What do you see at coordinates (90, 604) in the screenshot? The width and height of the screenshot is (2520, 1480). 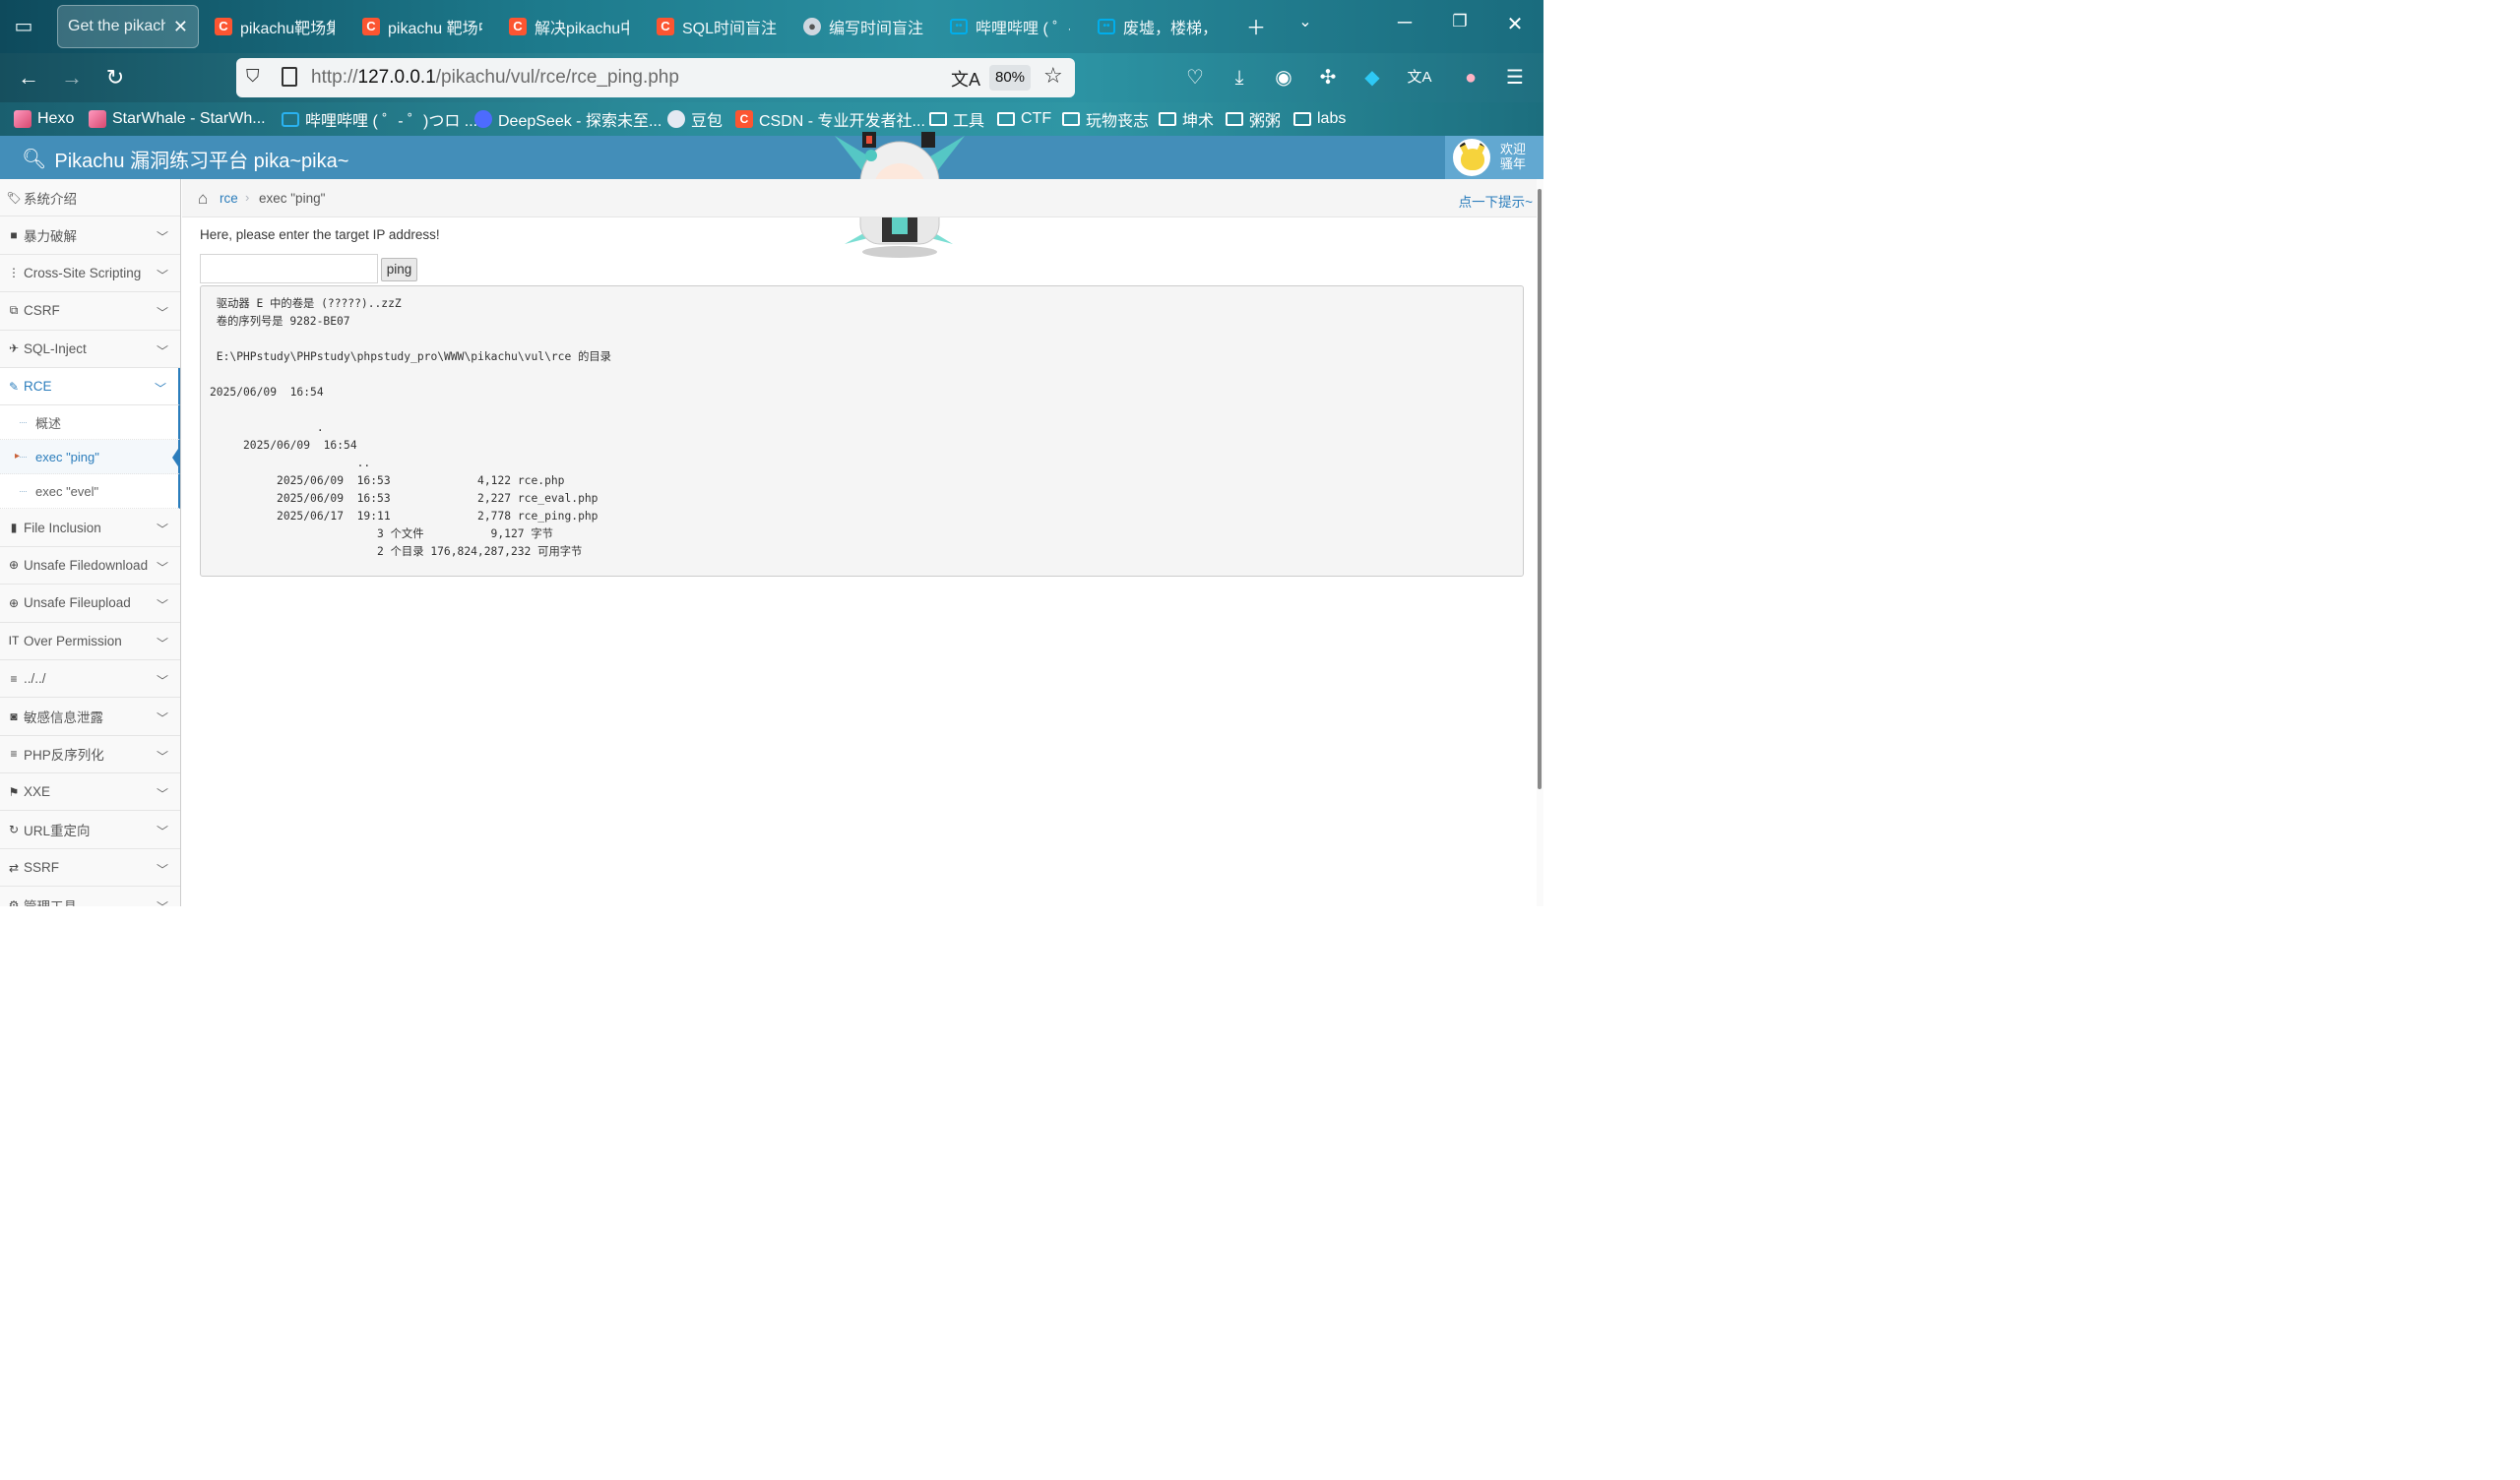 I see `sidebar-item-fileupload: ⊕ Unsafe Fileupload ﹀` at bounding box center [90, 604].